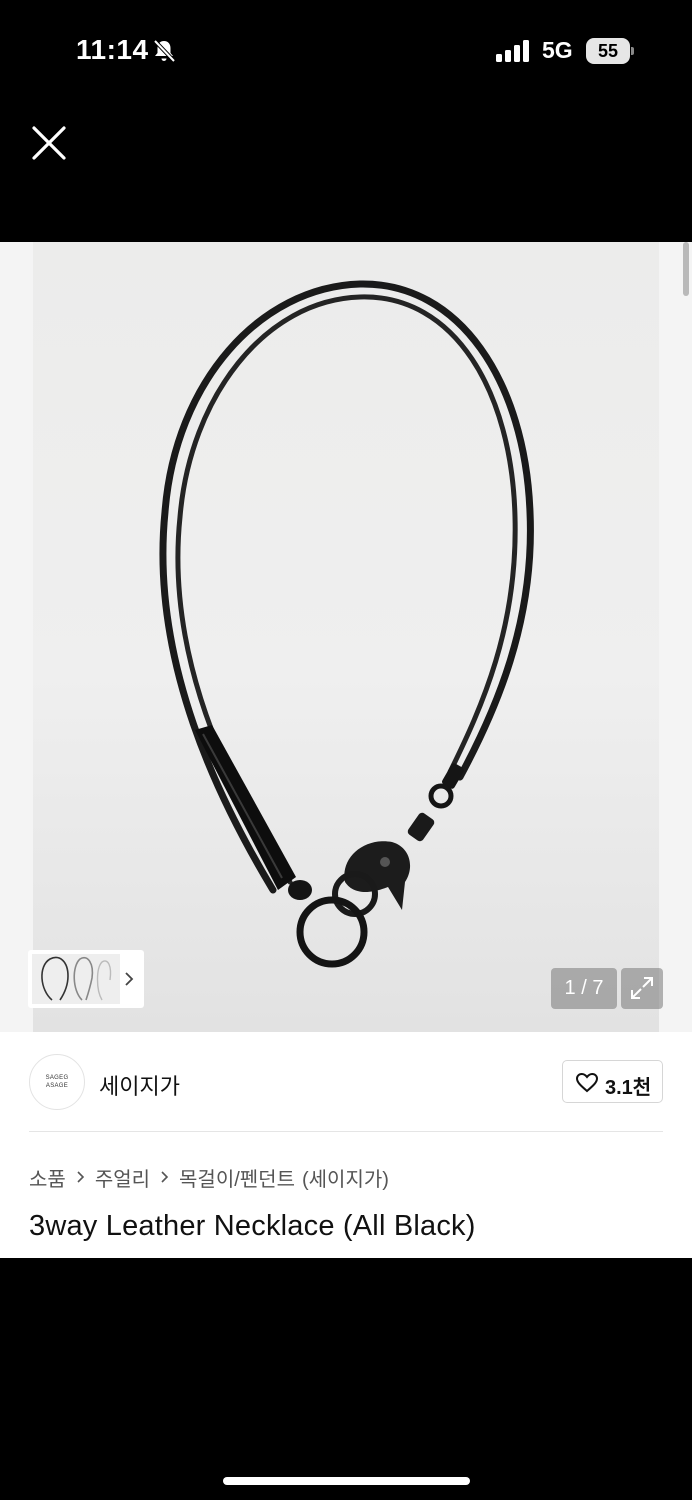  What do you see at coordinates (557, 50) in the screenshot?
I see `network-type: 5G` at bounding box center [557, 50].